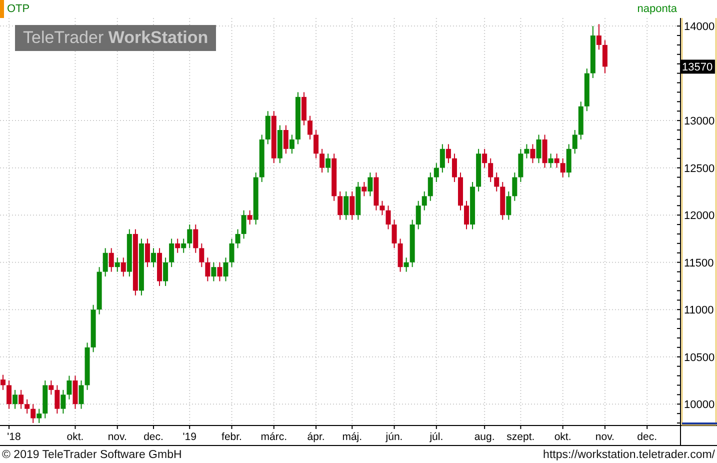  Describe the element at coordinates (273, 437) in the screenshot. I see `x-axis-label: márc.` at that location.